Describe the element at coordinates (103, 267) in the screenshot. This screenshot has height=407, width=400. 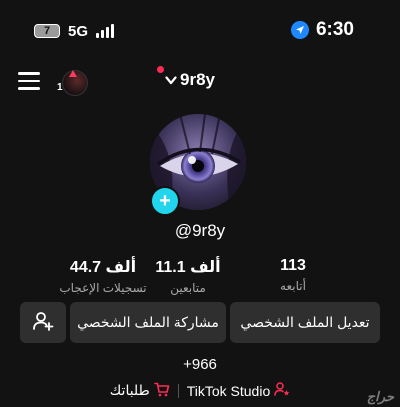
I see `likes-count: 44.7 ألف` at that location.